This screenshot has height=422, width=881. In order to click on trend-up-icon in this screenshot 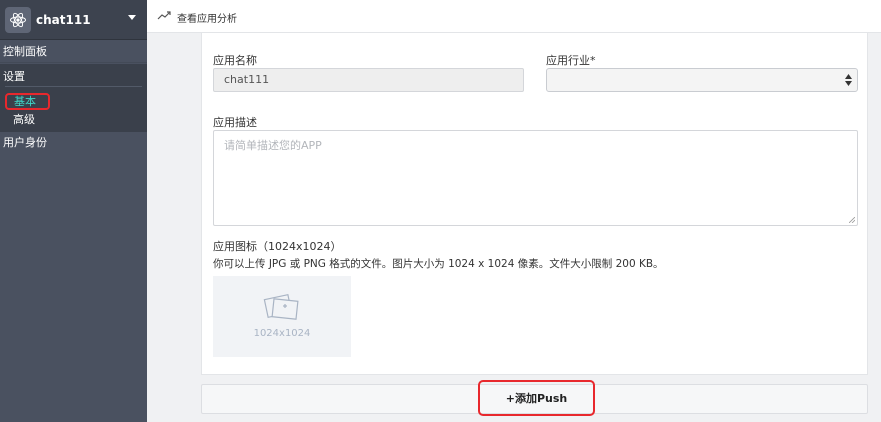, I will do `click(164, 15)`.